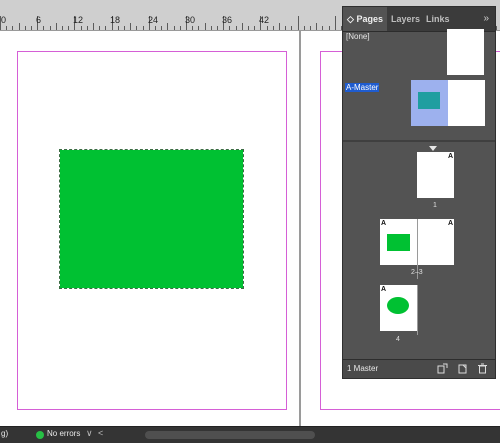 This screenshot has width=500, height=443. I want to click on preflight-status-icon, so click(40, 435).